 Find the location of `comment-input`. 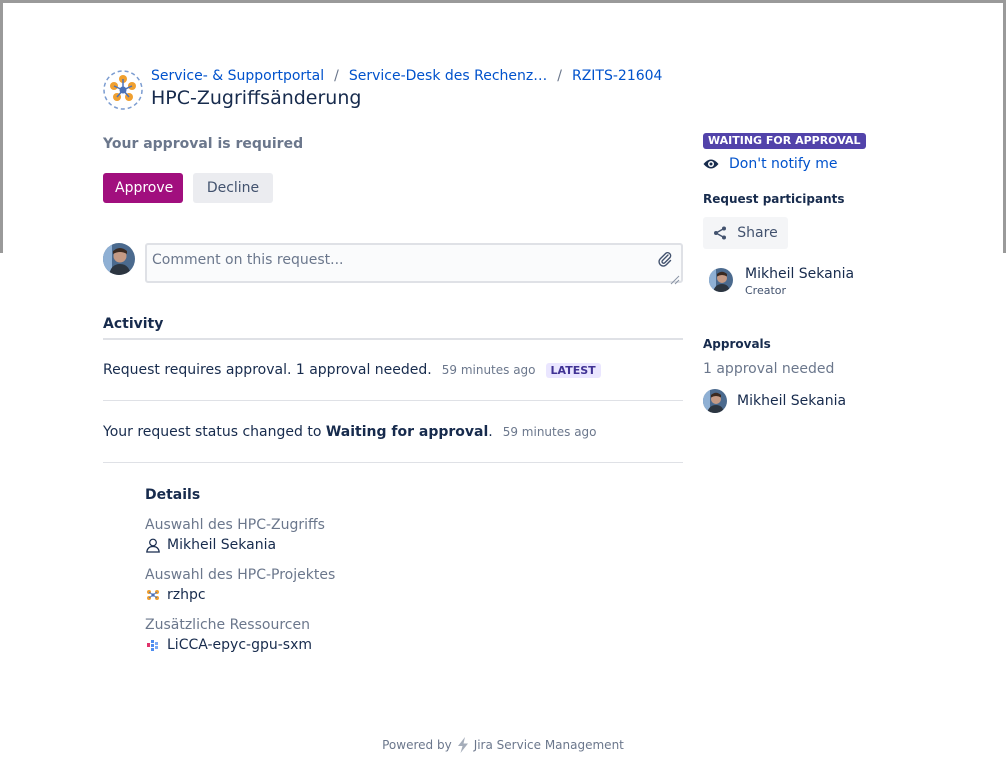

comment-input is located at coordinates (414, 263).